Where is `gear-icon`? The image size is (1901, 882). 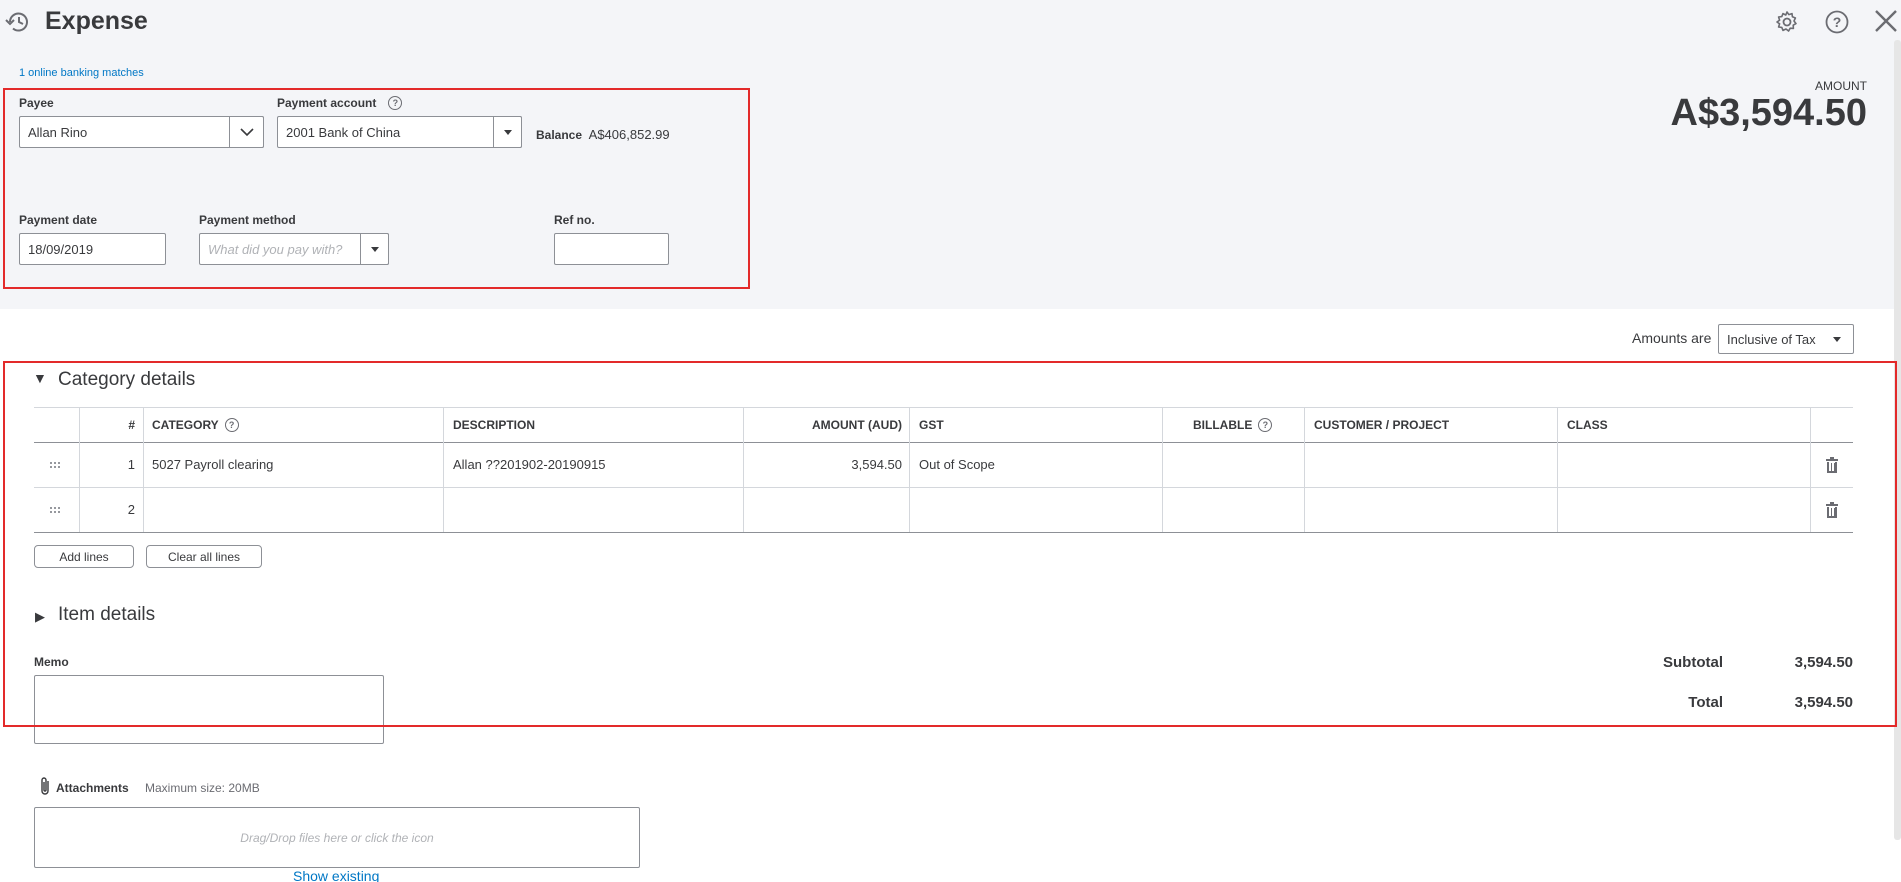
gear-icon is located at coordinates (1787, 22).